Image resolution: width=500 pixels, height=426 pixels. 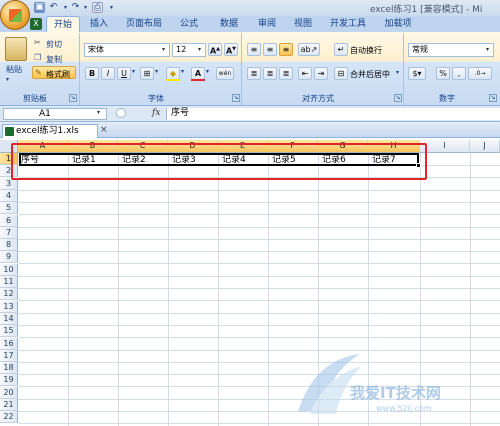 What do you see at coordinates (9, 417) in the screenshot?
I see `row-header-22: 22` at bounding box center [9, 417].